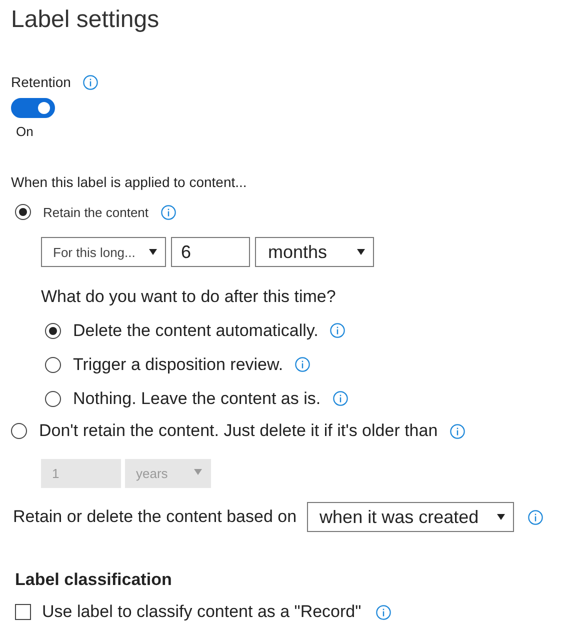 The height and width of the screenshot is (639, 584). I want to click on option-label: Nothing. Leave the content as is., so click(197, 398).